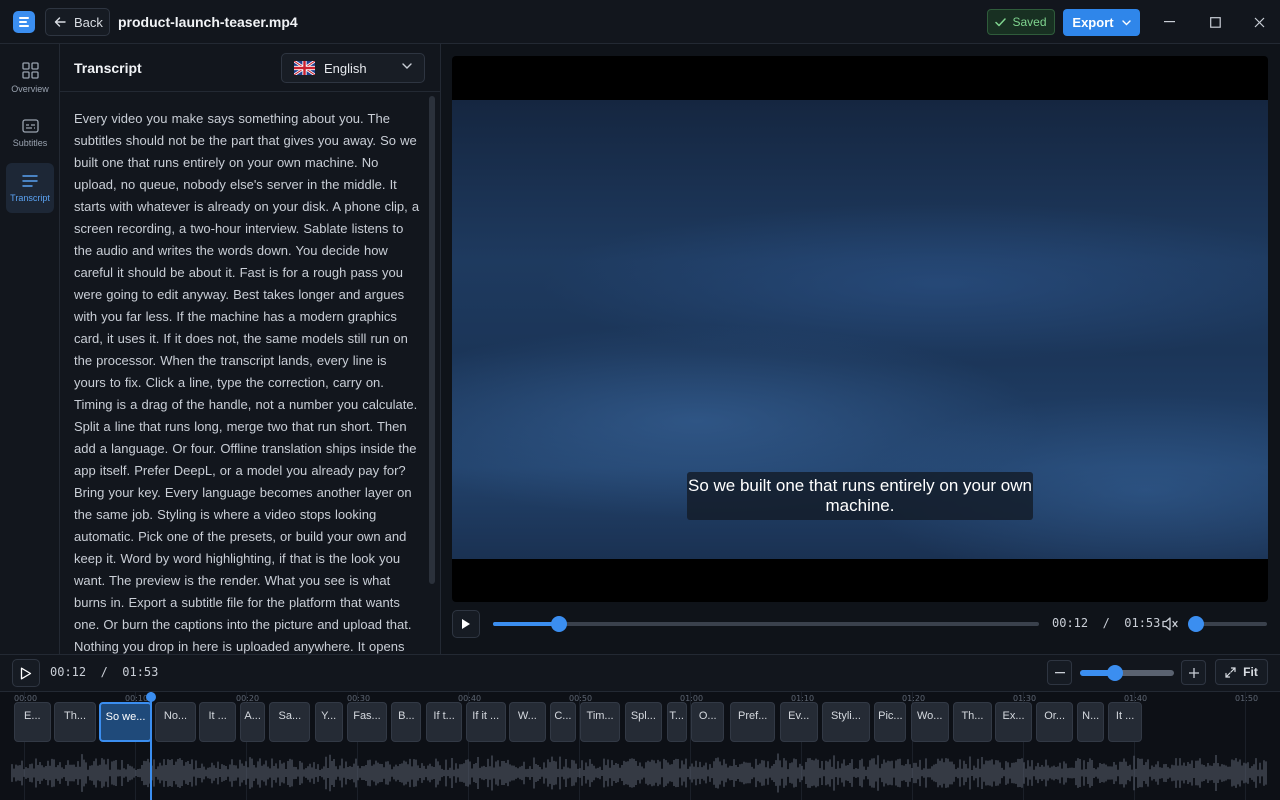  What do you see at coordinates (640, 673) in the screenshot?
I see `timeline-toolbar: 00:12 / 01:53 Fit` at bounding box center [640, 673].